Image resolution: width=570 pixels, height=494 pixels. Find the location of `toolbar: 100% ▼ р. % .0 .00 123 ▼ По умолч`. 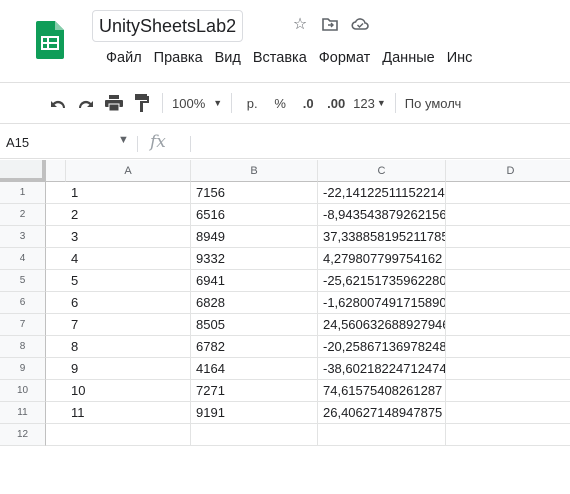

toolbar: 100% ▼ р. % .0 .00 123 ▼ По умолч is located at coordinates (285, 103).